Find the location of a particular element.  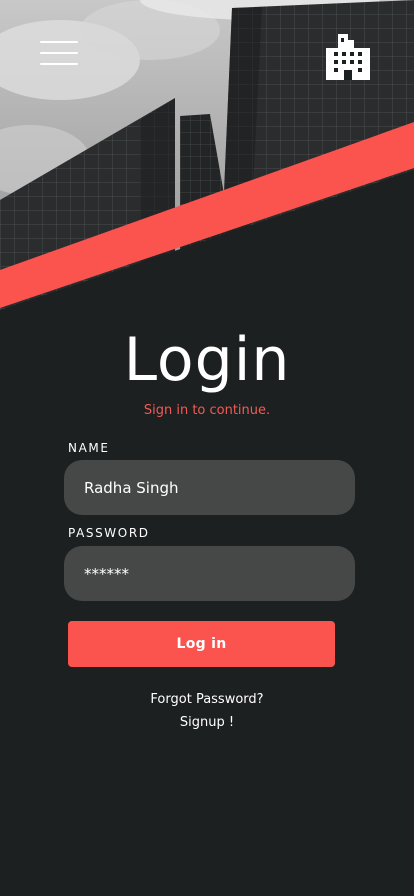

building-icon is located at coordinates (348, 57).